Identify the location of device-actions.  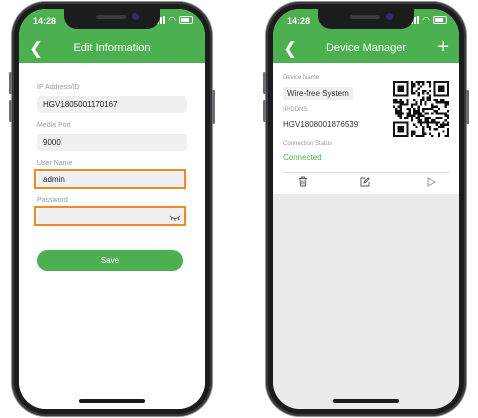
(366, 184).